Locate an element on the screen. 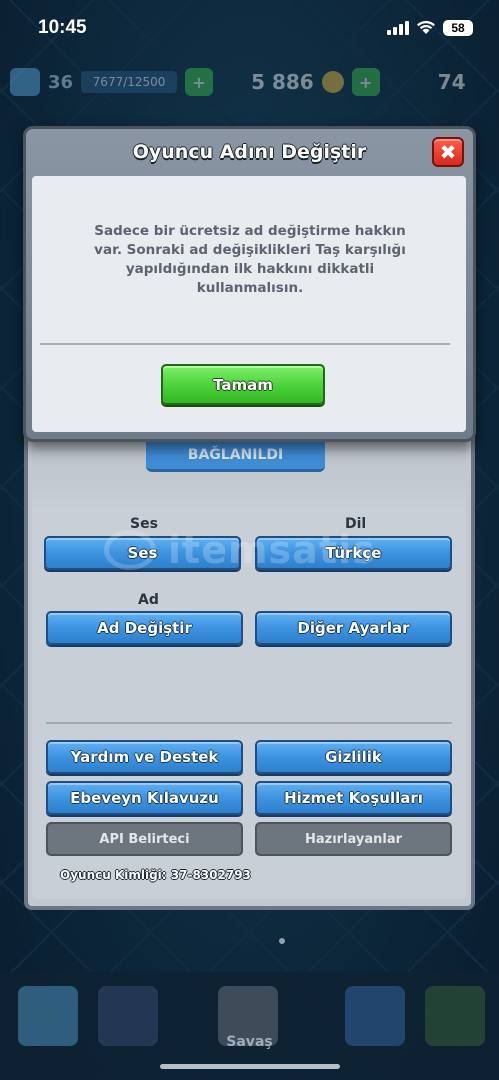  change-name-button: Ad Değiştir is located at coordinates (144, 628).